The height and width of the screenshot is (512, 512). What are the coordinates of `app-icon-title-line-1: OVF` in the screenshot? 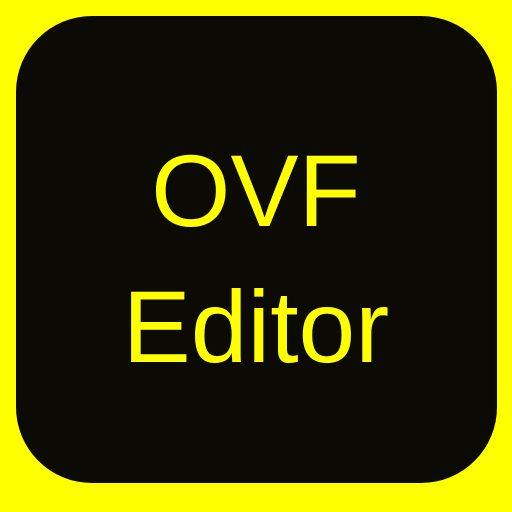 It's located at (256, 191).